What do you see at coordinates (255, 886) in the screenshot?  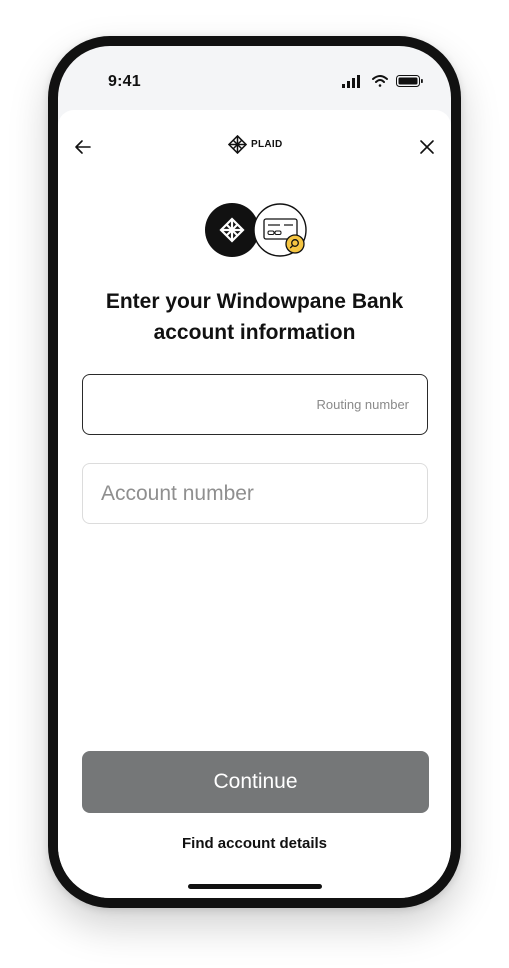 I see `home-indicator` at bounding box center [255, 886].